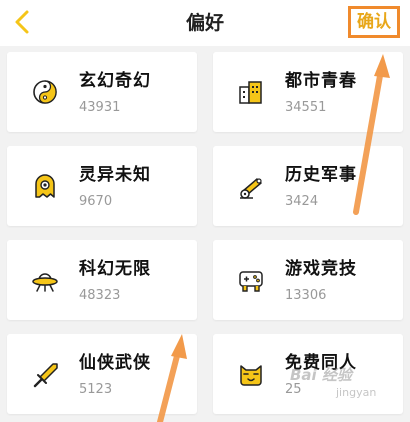 This screenshot has width=410, height=422. What do you see at coordinates (321, 175) in the screenshot?
I see `category-name: 历史军事` at bounding box center [321, 175].